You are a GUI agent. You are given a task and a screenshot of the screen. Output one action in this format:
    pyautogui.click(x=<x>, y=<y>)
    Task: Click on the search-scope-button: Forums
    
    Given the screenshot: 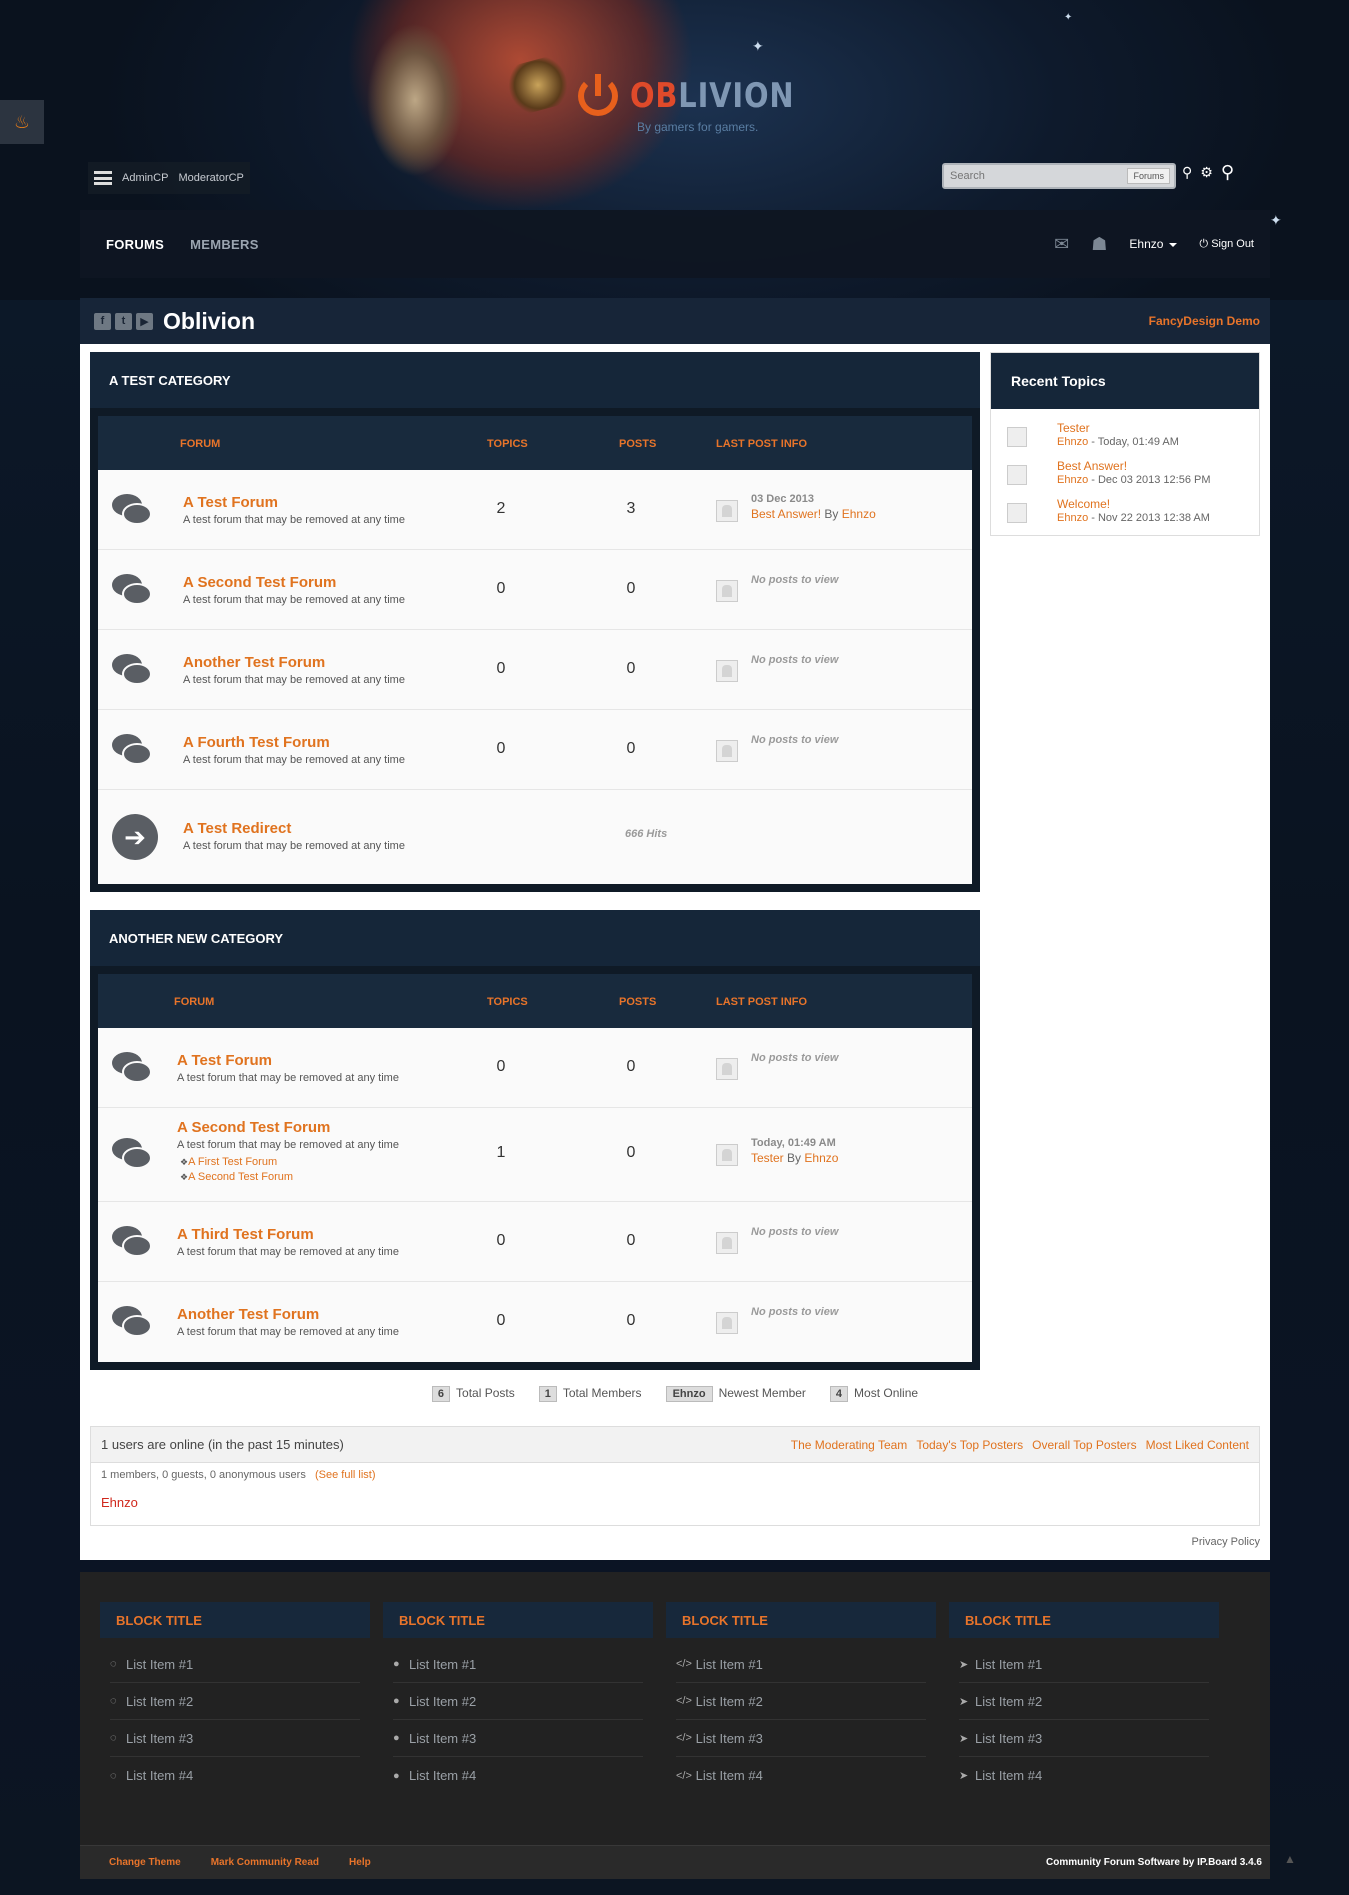 What is the action you would take?
    pyautogui.click(x=1148, y=176)
    